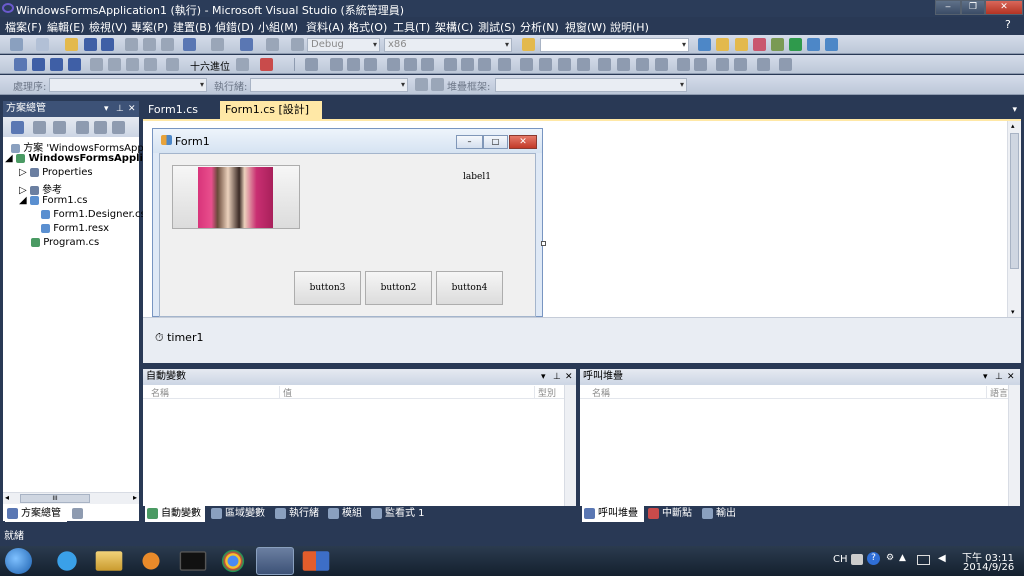 The width and height of the screenshot is (1024, 576). Describe the element at coordinates (241, 514) in the screenshot. I see `tab-locals: 區域變數` at that location.